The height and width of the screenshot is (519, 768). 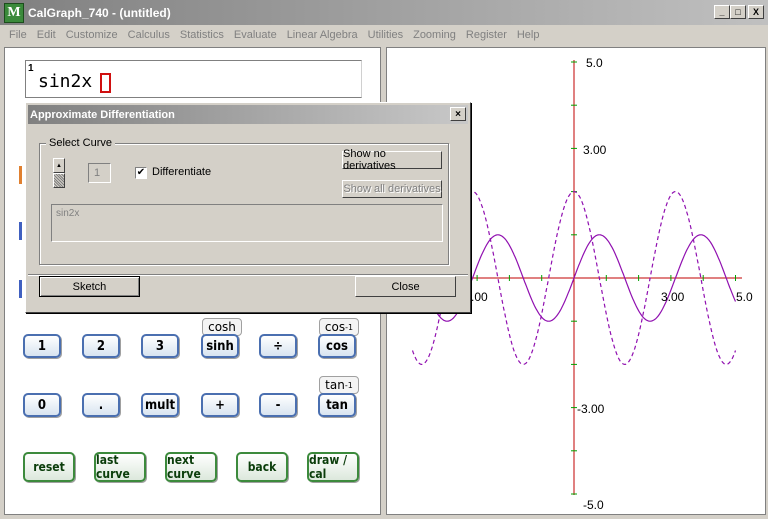 I want to click on y-tick-label-neg3: -3.00, so click(x=591, y=409).